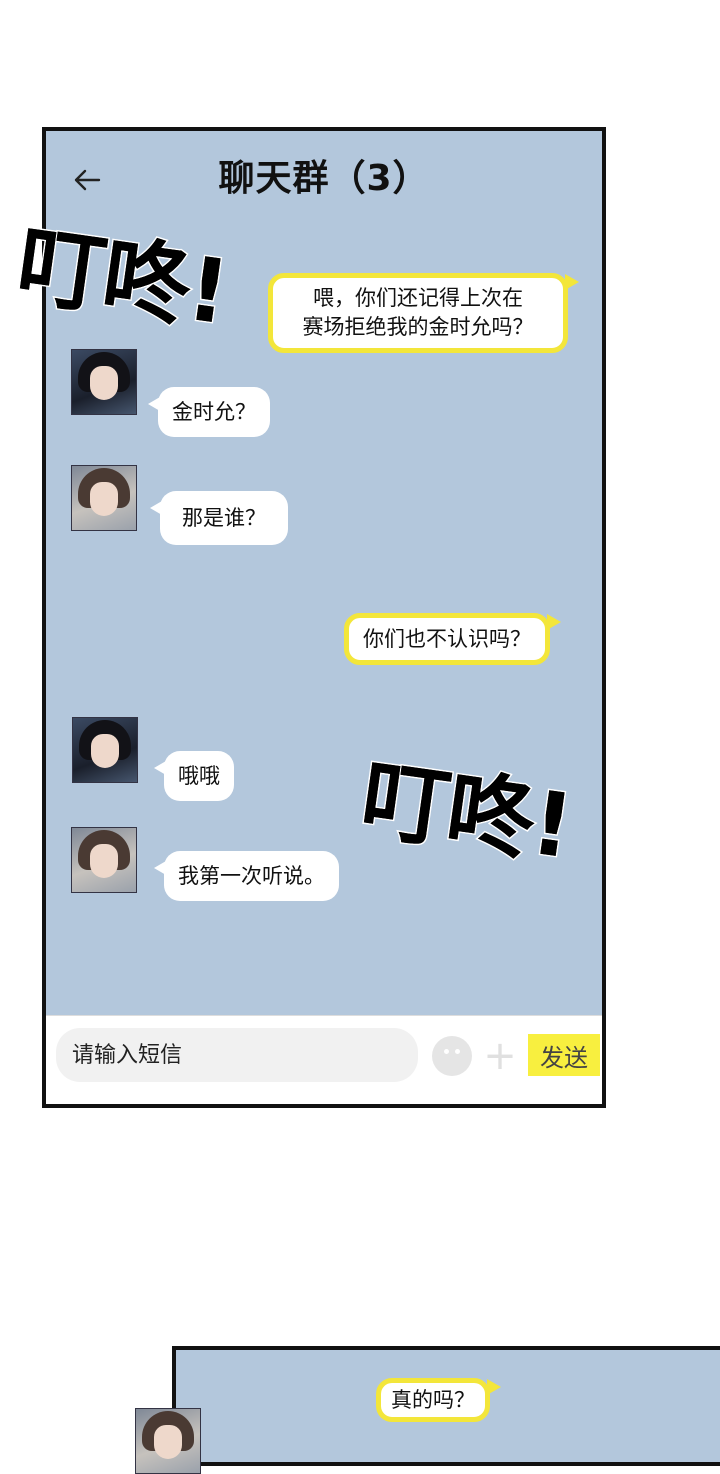 Image resolution: width=720 pixels, height=1474 pixels. I want to click on message-text: 金时允？, so click(214, 412).